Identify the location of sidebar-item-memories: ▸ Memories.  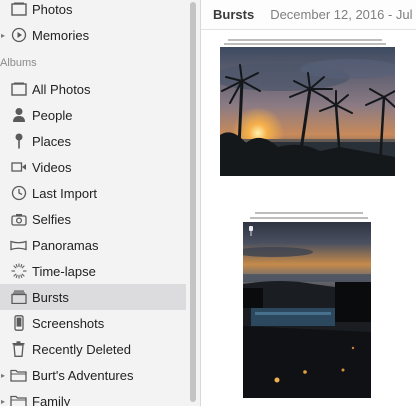
(93, 35).